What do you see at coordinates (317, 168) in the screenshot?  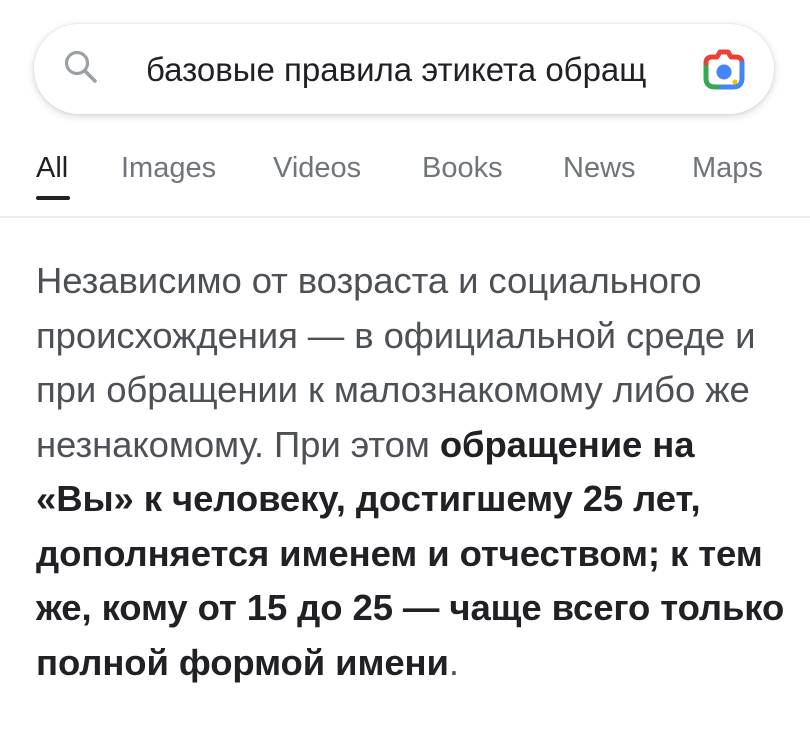 I see `tab-videos: Videos` at bounding box center [317, 168].